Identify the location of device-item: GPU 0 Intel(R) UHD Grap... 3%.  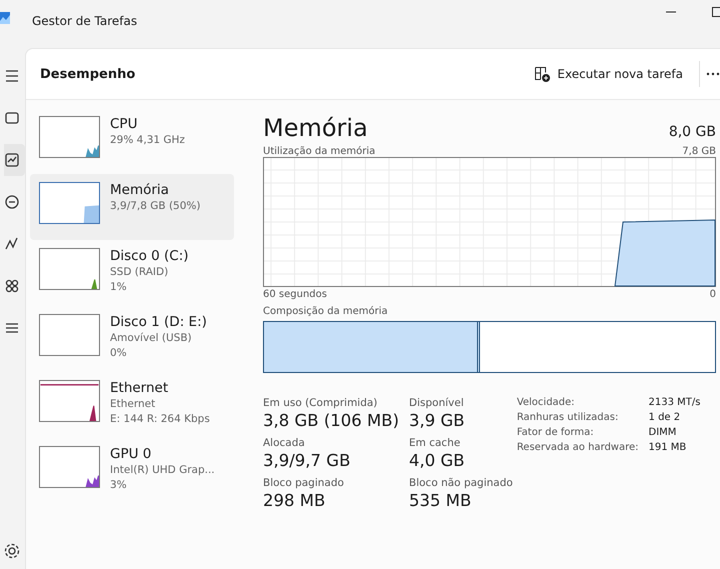
(132, 471).